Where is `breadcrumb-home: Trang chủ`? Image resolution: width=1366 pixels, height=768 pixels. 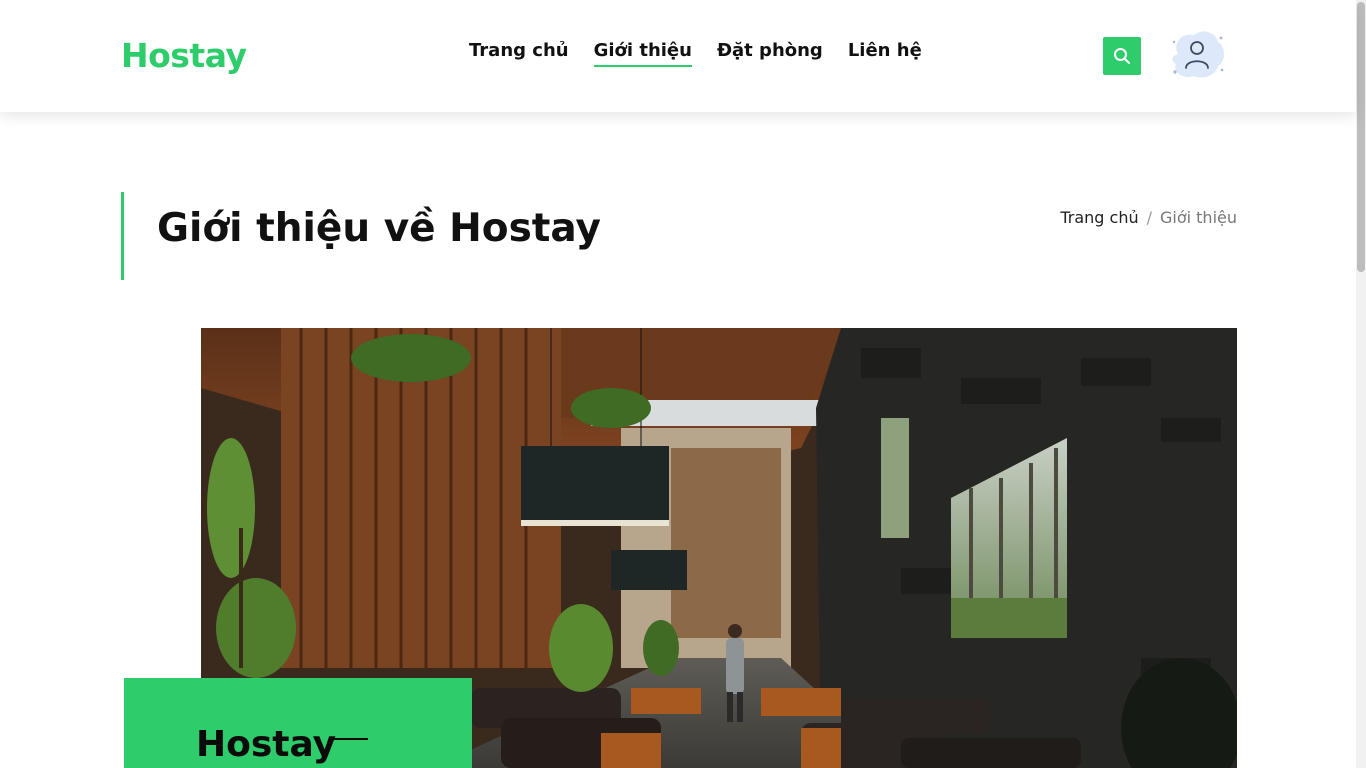 breadcrumb-home: Trang chủ is located at coordinates (1099, 217).